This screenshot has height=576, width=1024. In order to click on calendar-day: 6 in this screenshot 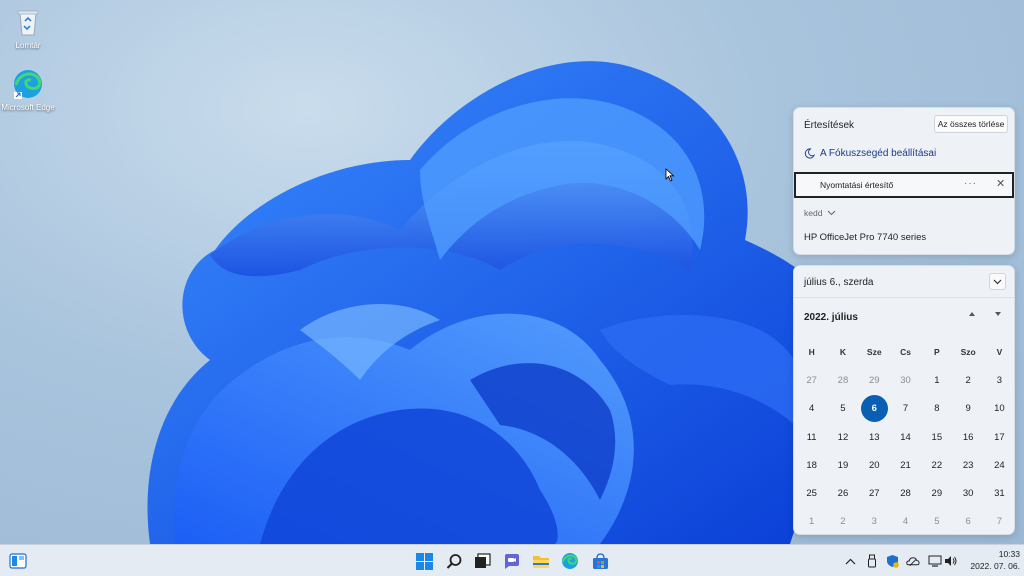, I will do `click(967, 521)`.